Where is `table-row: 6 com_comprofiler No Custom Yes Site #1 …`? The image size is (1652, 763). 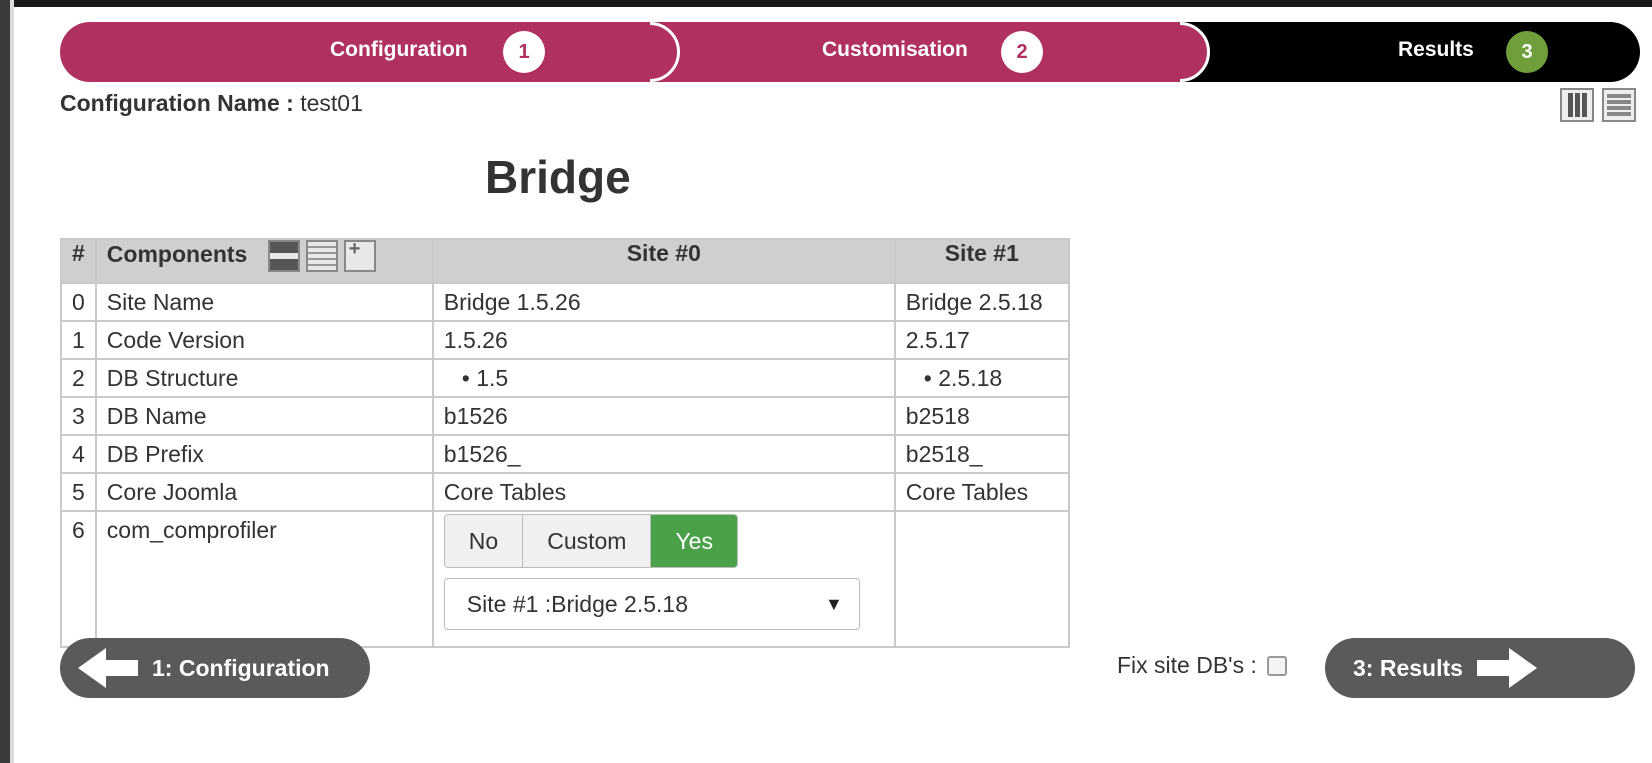
table-row: 6 com_comprofiler No Custom Yes Site #1 … is located at coordinates (565, 579).